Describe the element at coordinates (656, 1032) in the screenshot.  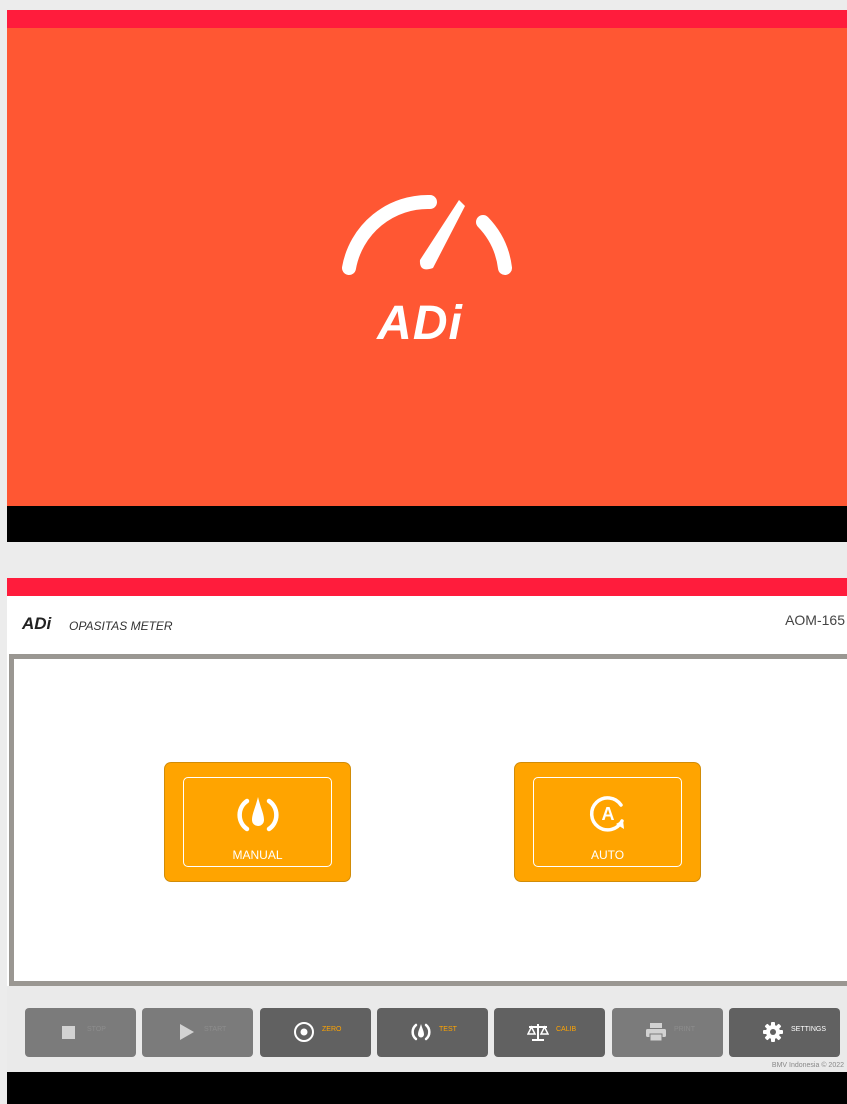
I see `printer-icon` at that location.